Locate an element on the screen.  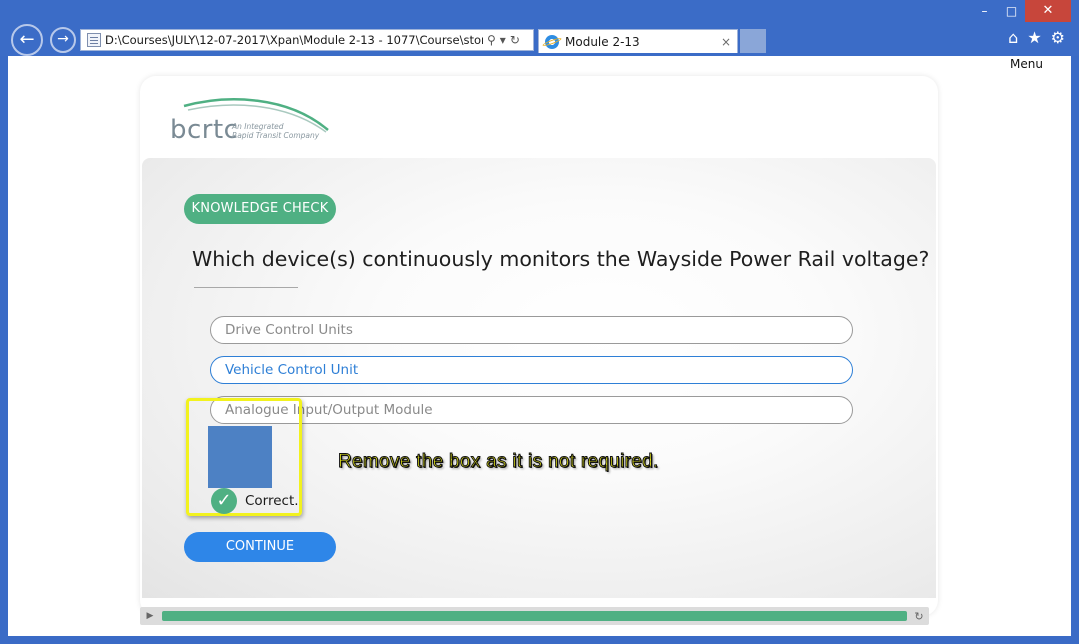
check-icon: ✓ is located at coordinates (224, 501).